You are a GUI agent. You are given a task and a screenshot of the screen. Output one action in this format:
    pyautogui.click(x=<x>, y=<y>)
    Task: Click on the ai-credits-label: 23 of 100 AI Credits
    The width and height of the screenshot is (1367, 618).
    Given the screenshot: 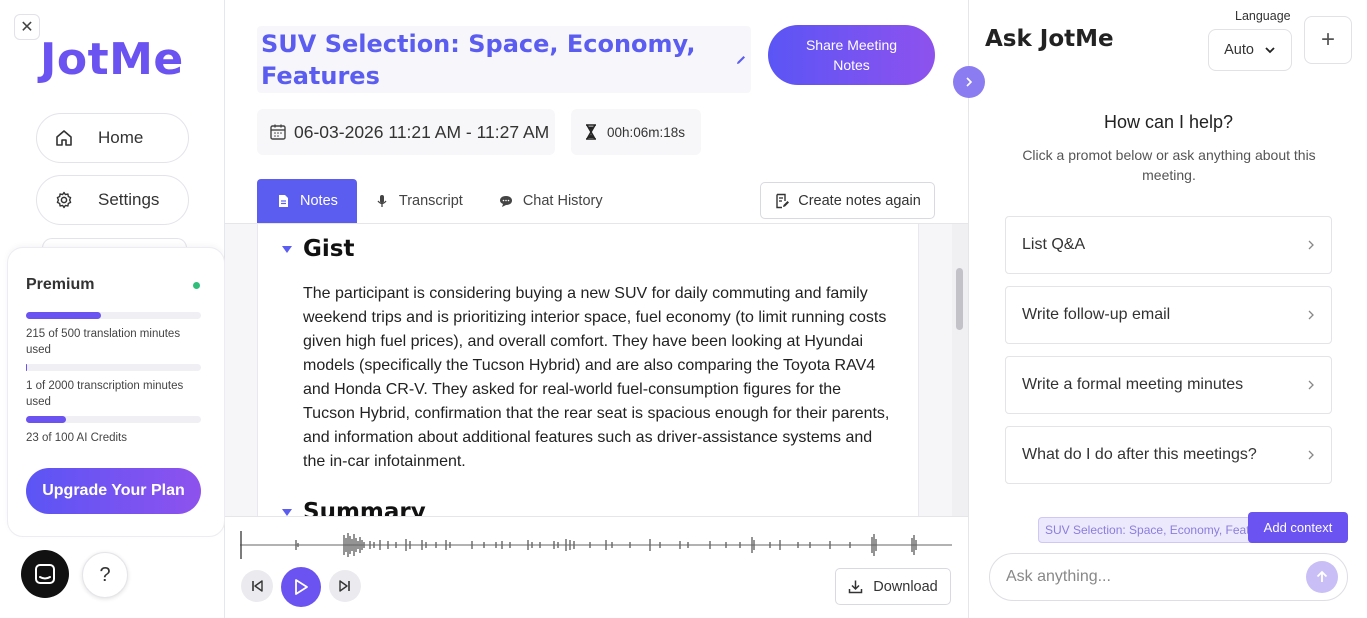 What is the action you would take?
    pyautogui.click(x=77, y=438)
    